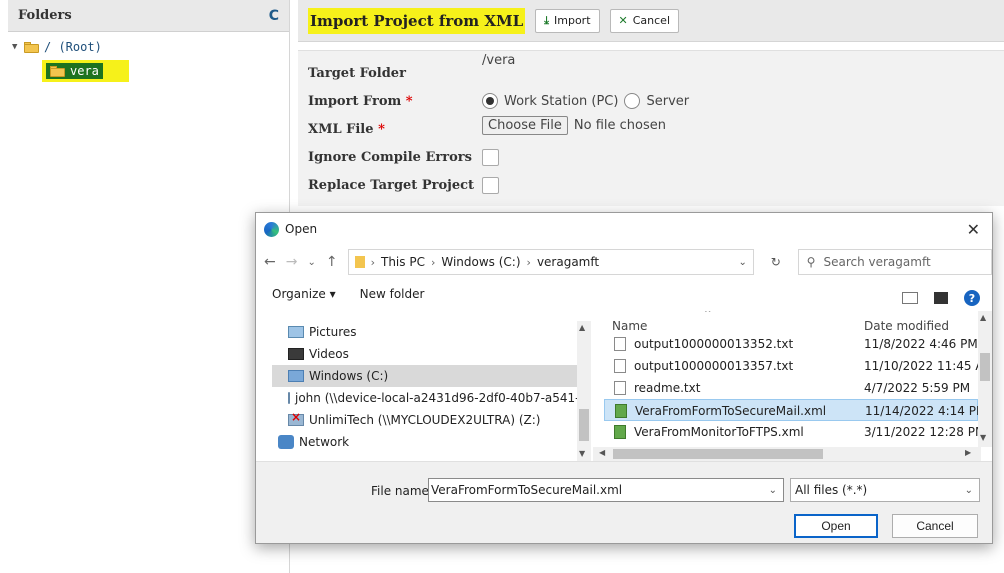 Image resolution: width=1004 pixels, height=573 pixels. I want to click on dialog-title: Open, so click(301, 229).